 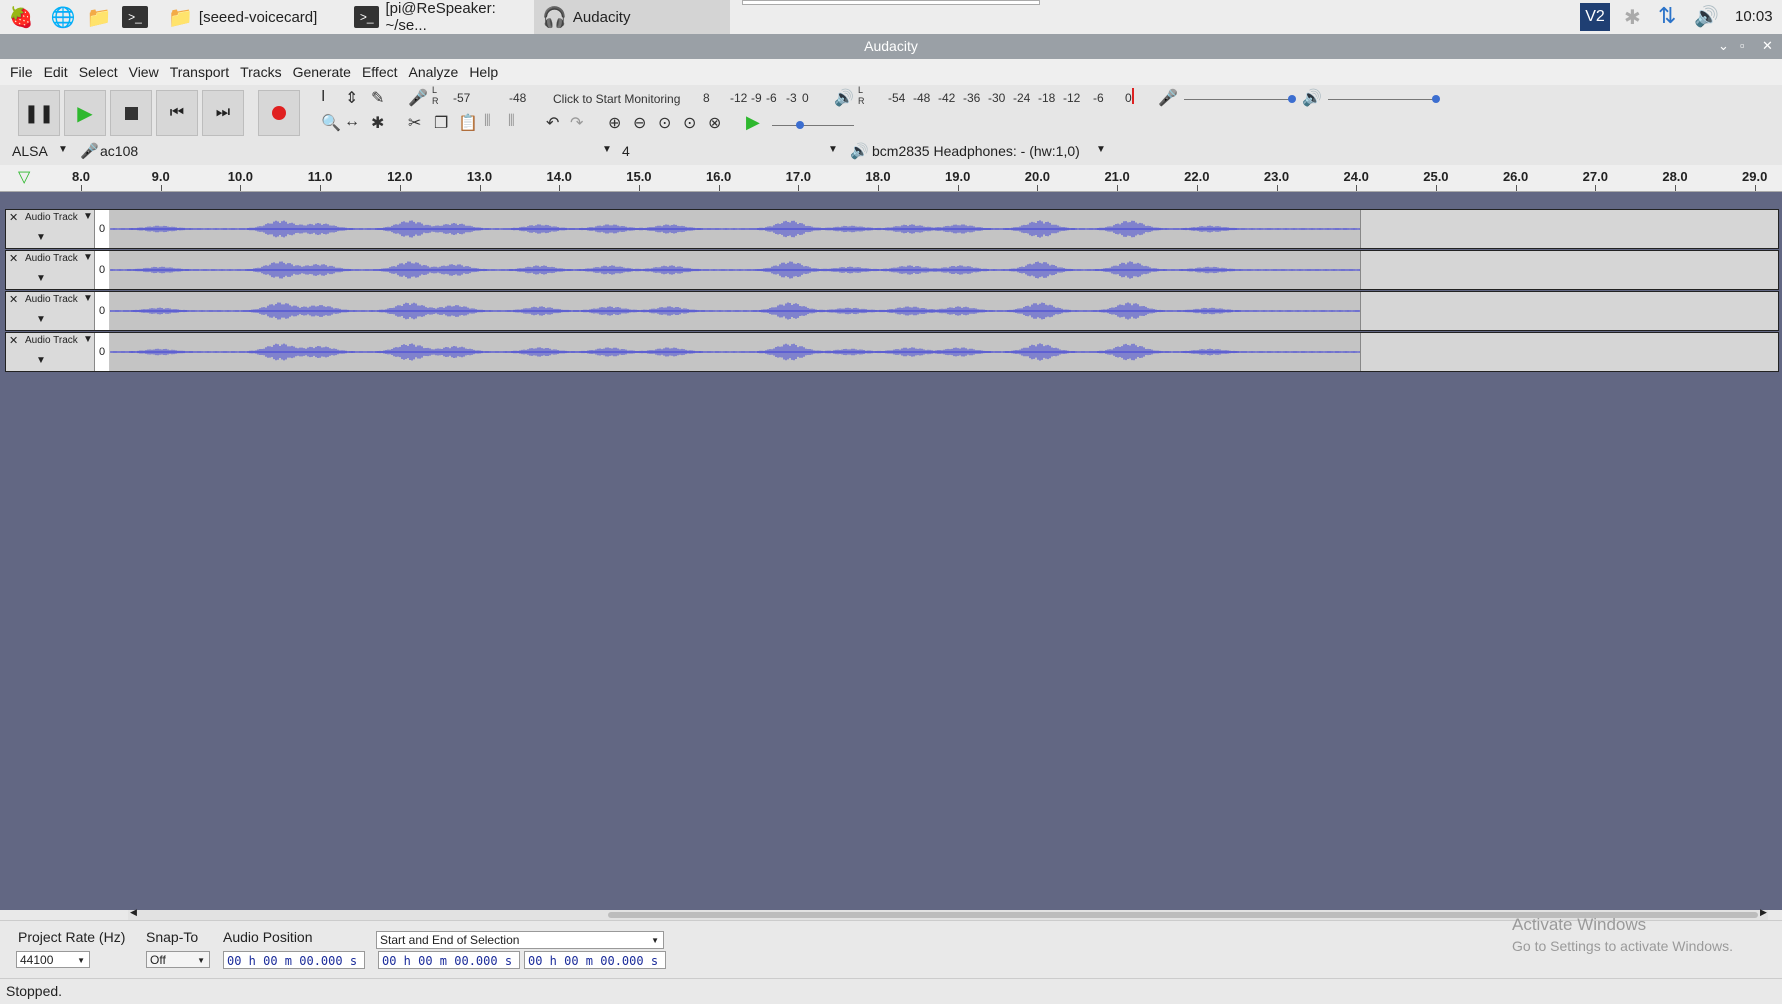 I want to click on scroll-right-icon: ▶, so click(x=1763, y=912).